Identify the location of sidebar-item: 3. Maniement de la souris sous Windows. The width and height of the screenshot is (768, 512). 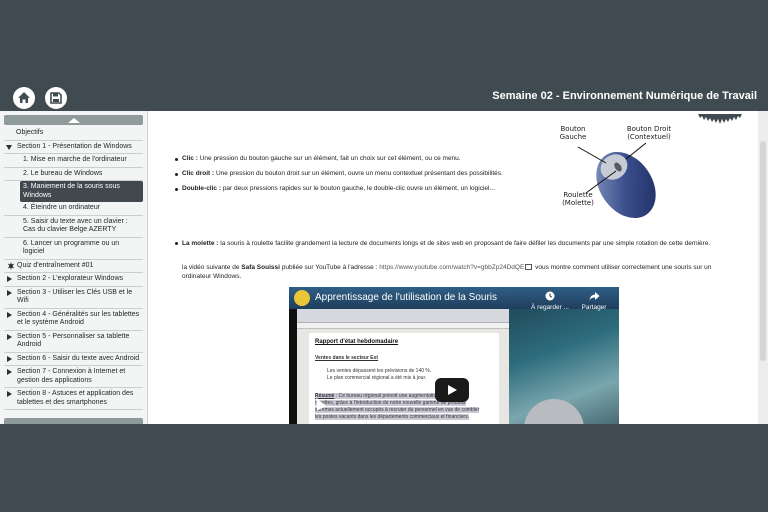
(81, 191).